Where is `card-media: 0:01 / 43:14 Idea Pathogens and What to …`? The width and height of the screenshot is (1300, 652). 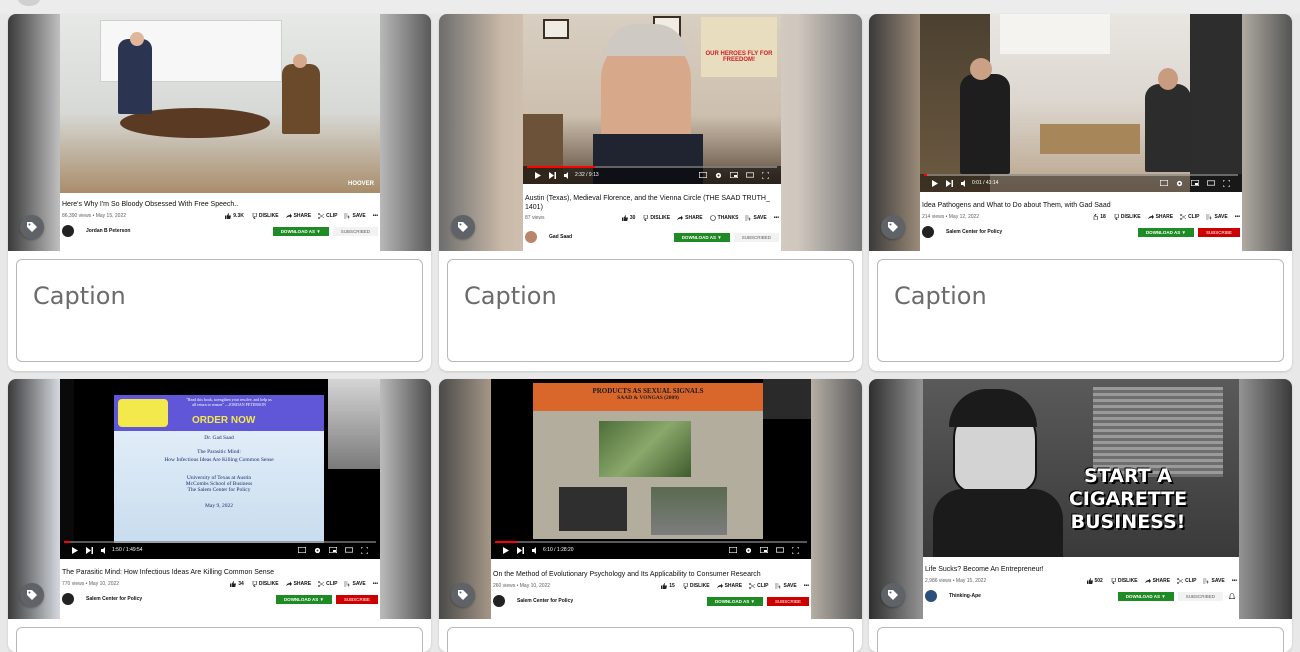 card-media: 0:01 / 43:14 Idea Pathogens and What to … is located at coordinates (1080, 132).